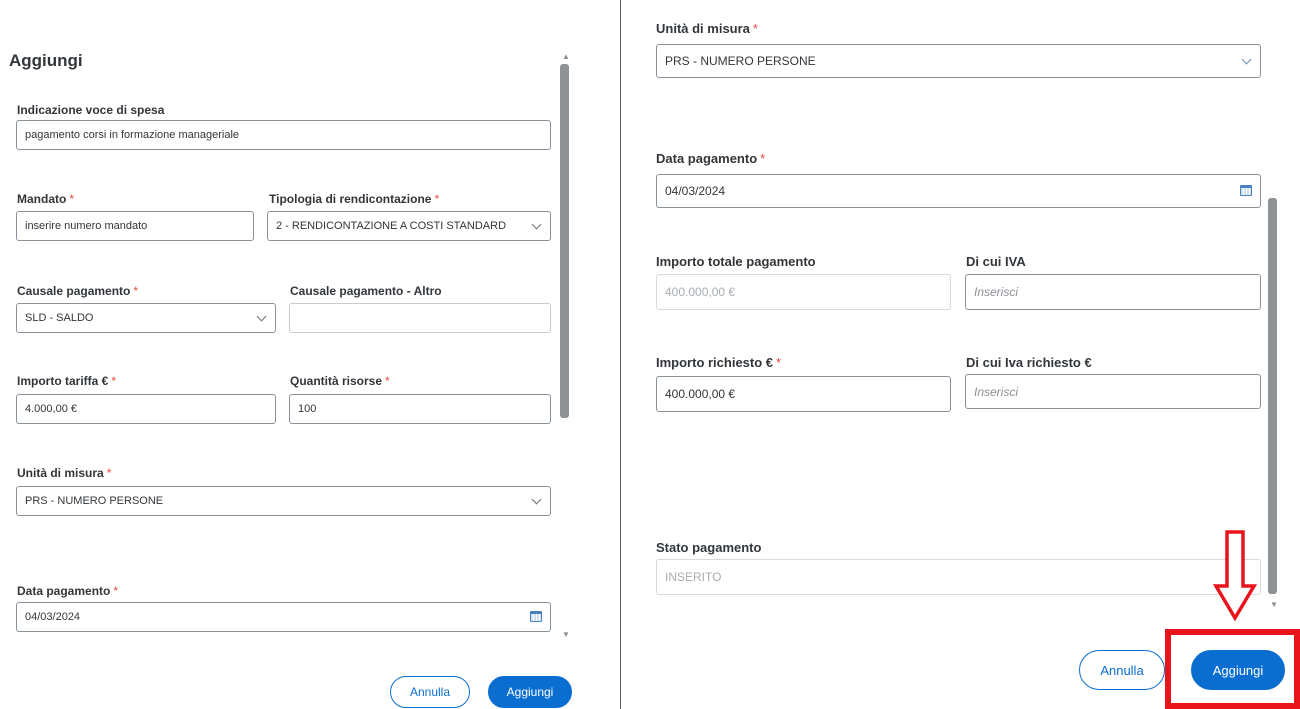 This screenshot has height=709, width=1300. What do you see at coordinates (46, 199) in the screenshot?
I see `mandato-label: Mandato *` at bounding box center [46, 199].